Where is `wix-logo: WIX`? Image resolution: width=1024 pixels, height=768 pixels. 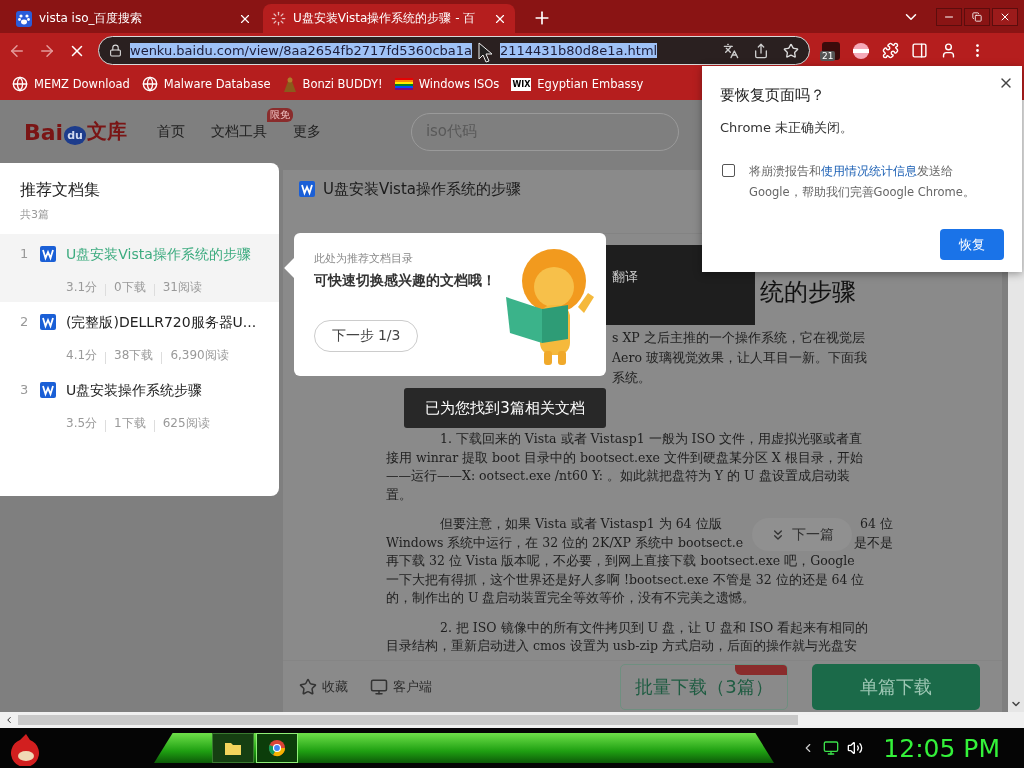 wix-logo: WIX is located at coordinates (521, 84).